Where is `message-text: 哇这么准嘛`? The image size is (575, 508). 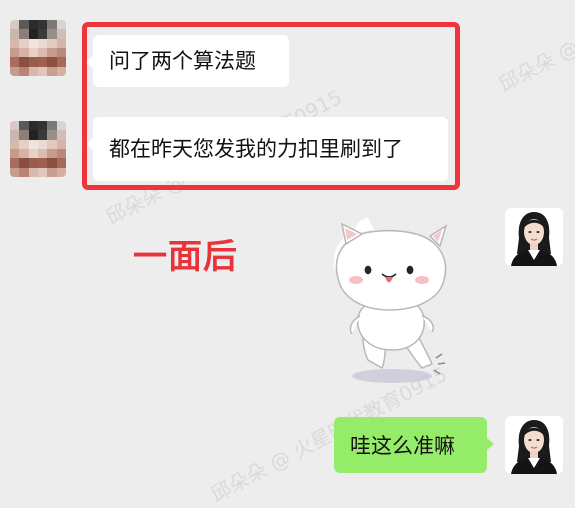
message-text: 哇这么准嘛 is located at coordinates (402, 446).